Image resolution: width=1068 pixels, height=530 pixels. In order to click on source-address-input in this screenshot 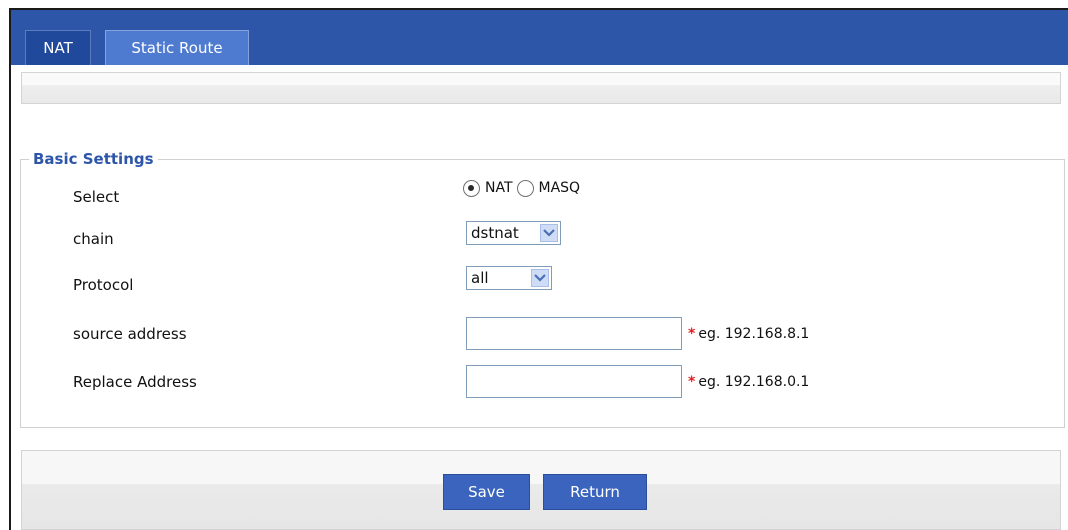, I will do `click(574, 333)`.